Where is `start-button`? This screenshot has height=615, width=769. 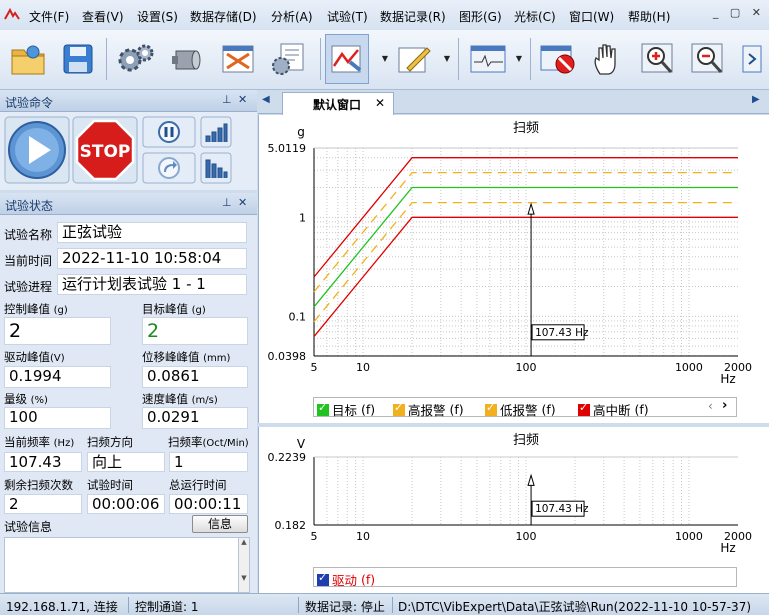
start-button is located at coordinates (37, 150).